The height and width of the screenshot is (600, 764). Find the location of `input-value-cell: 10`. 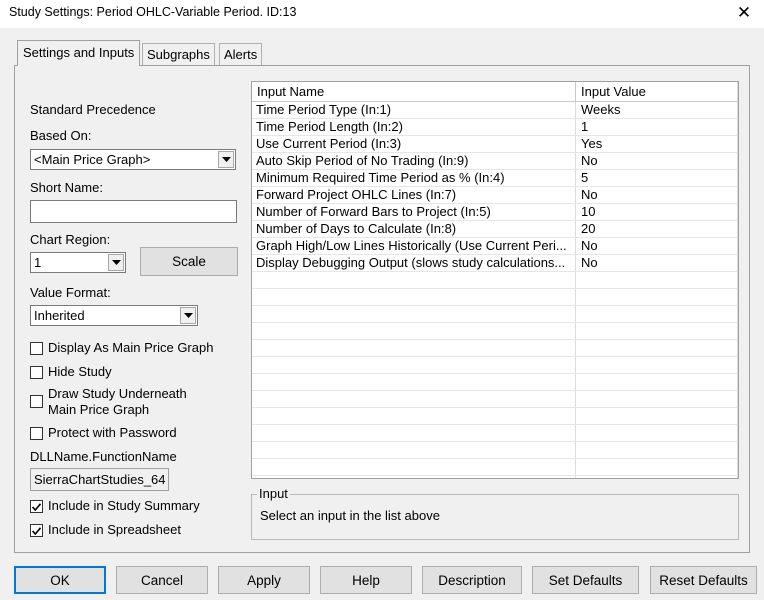

input-value-cell: 10 is located at coordinates (657, 212).